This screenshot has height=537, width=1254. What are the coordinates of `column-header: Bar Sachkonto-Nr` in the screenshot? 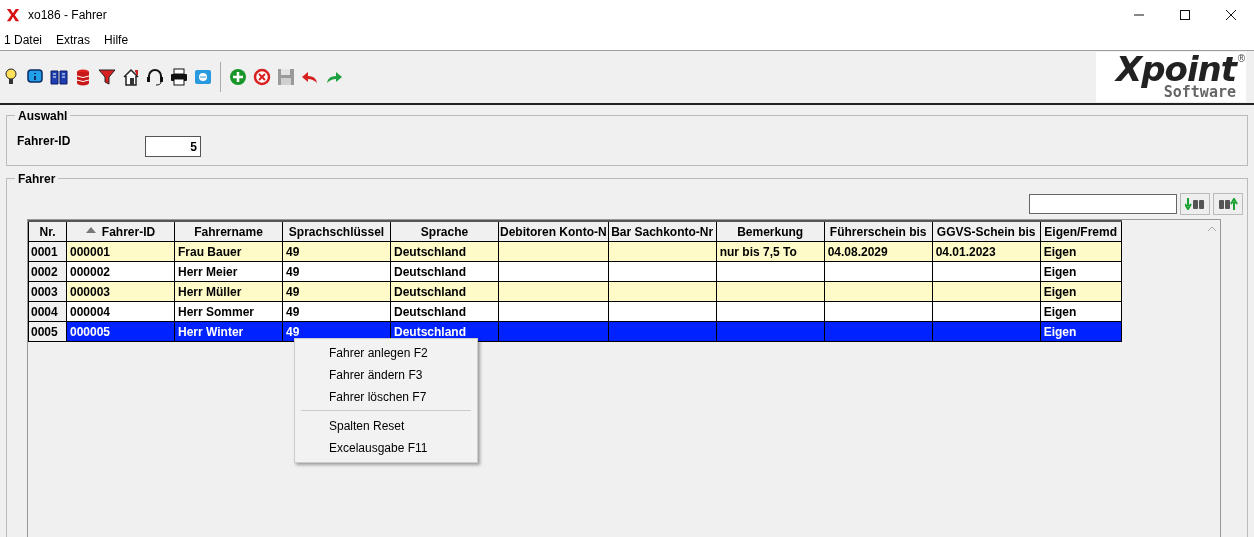 It's located at (662, 231).